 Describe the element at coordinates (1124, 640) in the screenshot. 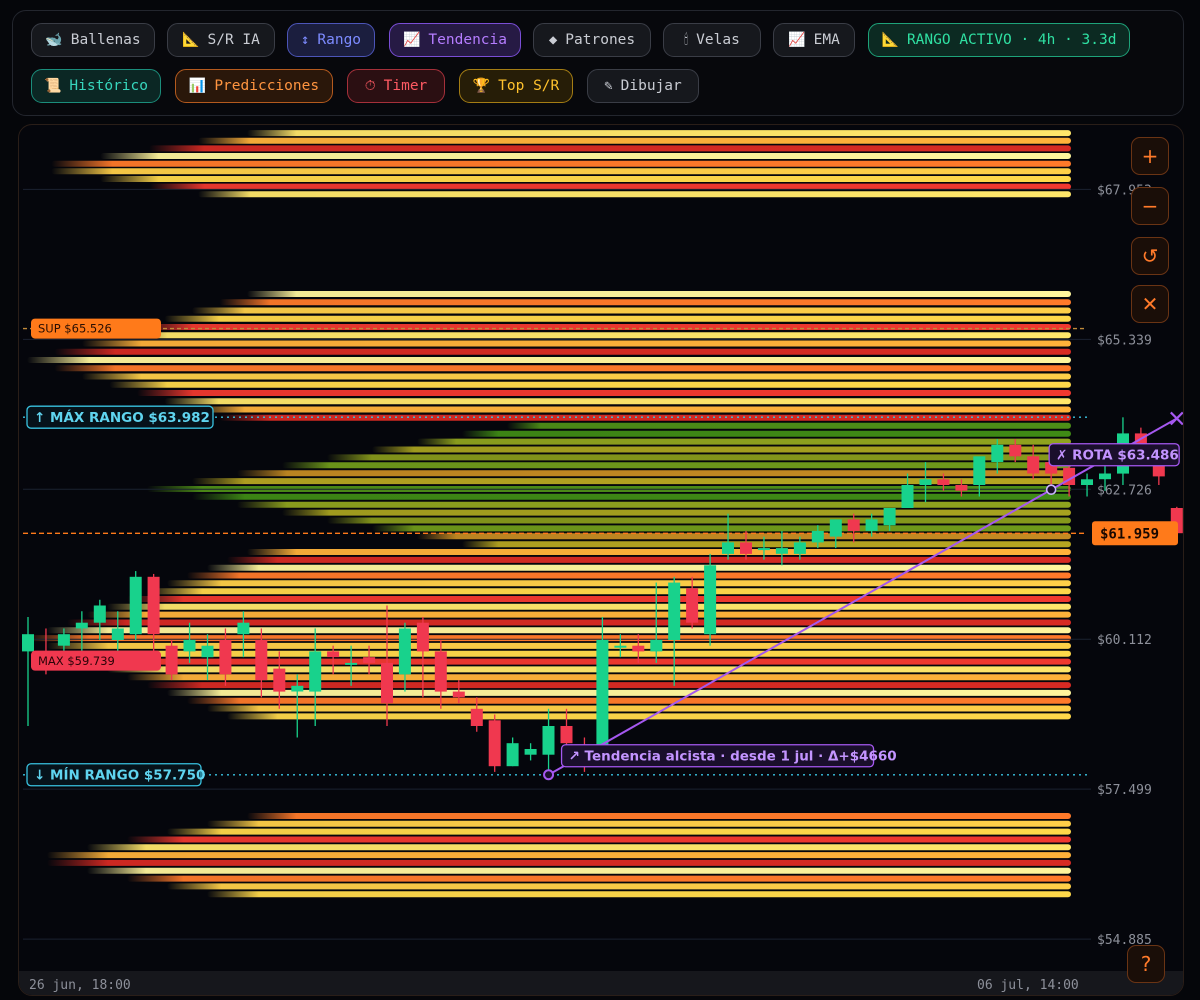

I see `y-axis-tick-label: $60.112` at that location.